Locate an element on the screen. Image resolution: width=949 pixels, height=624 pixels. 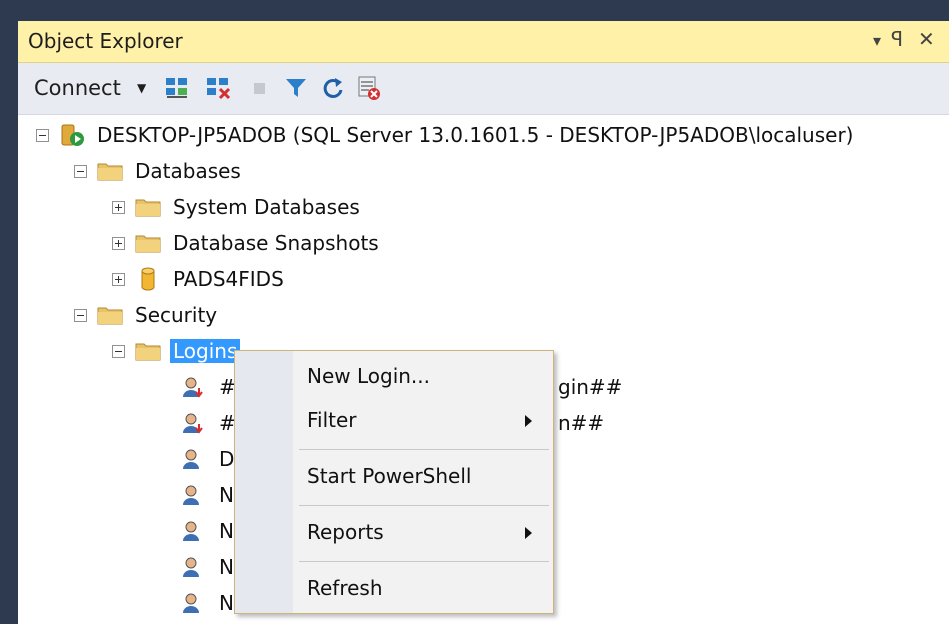
activity-monitor-icon is located at coordinates (369, 88).